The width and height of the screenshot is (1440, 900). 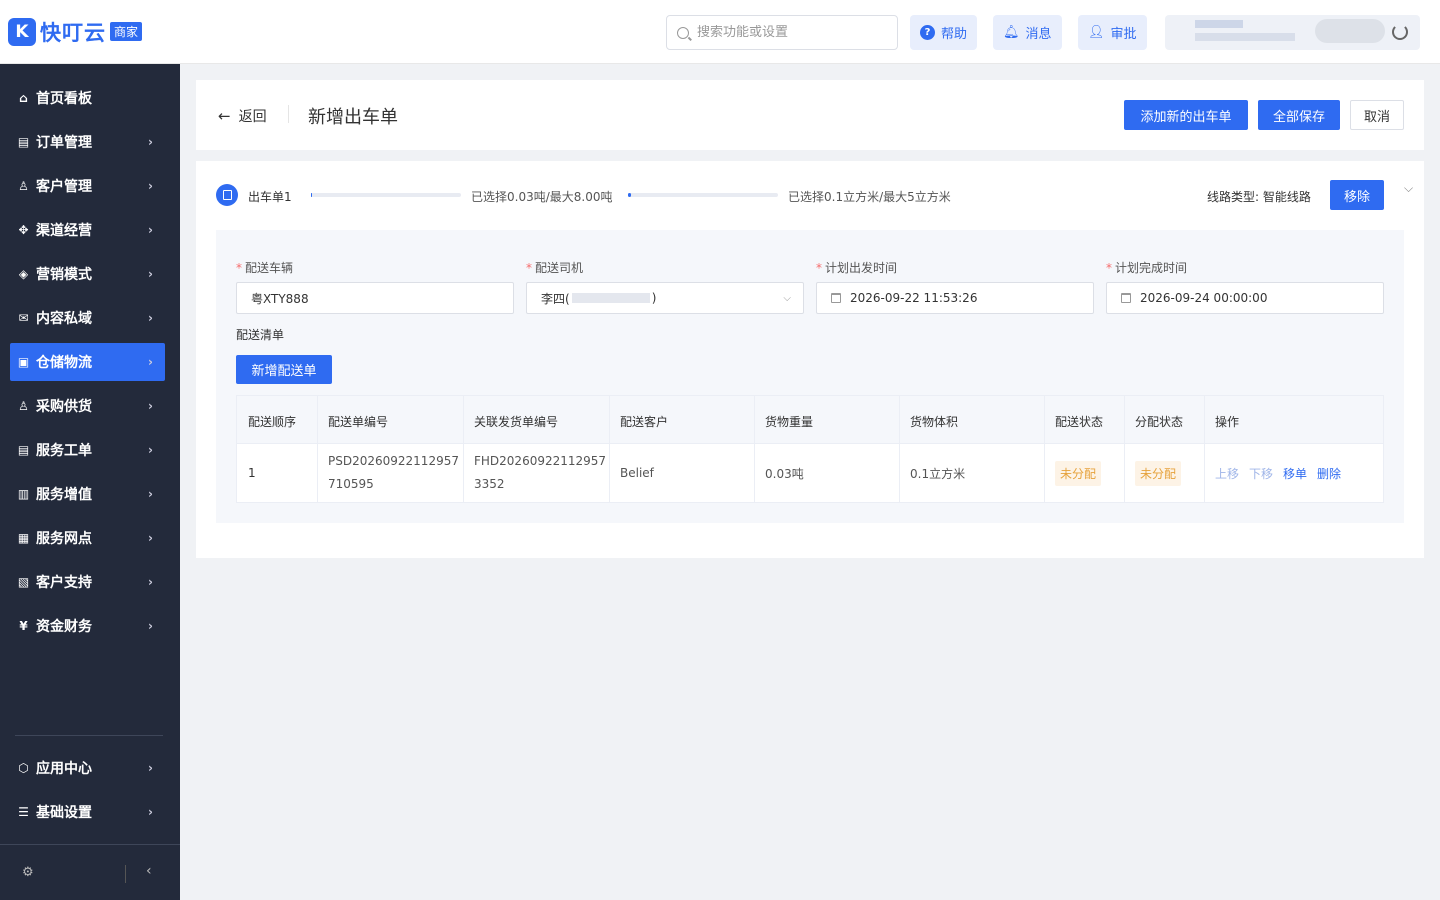 I want to click on approve-label: 审批, so click(x=1123, y=34).